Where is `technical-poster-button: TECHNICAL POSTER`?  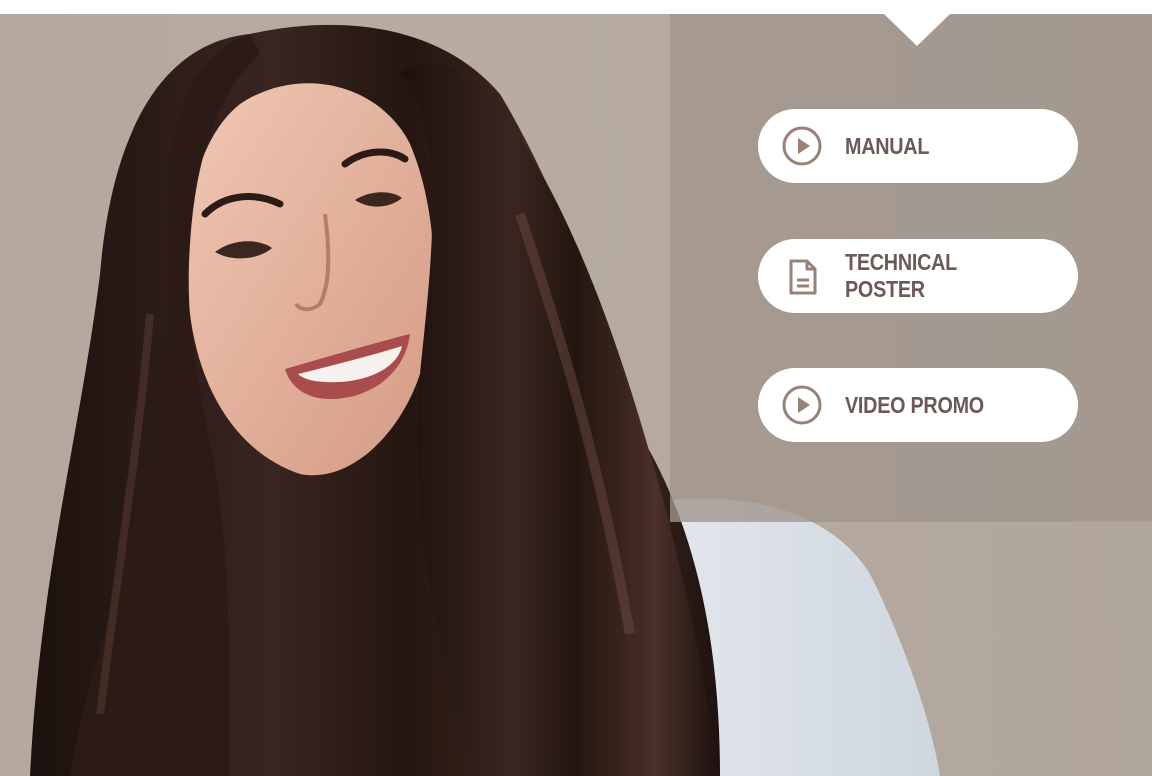
technical-poster-button: TECHNICAL POSTER is located at coordinates (918, 276).